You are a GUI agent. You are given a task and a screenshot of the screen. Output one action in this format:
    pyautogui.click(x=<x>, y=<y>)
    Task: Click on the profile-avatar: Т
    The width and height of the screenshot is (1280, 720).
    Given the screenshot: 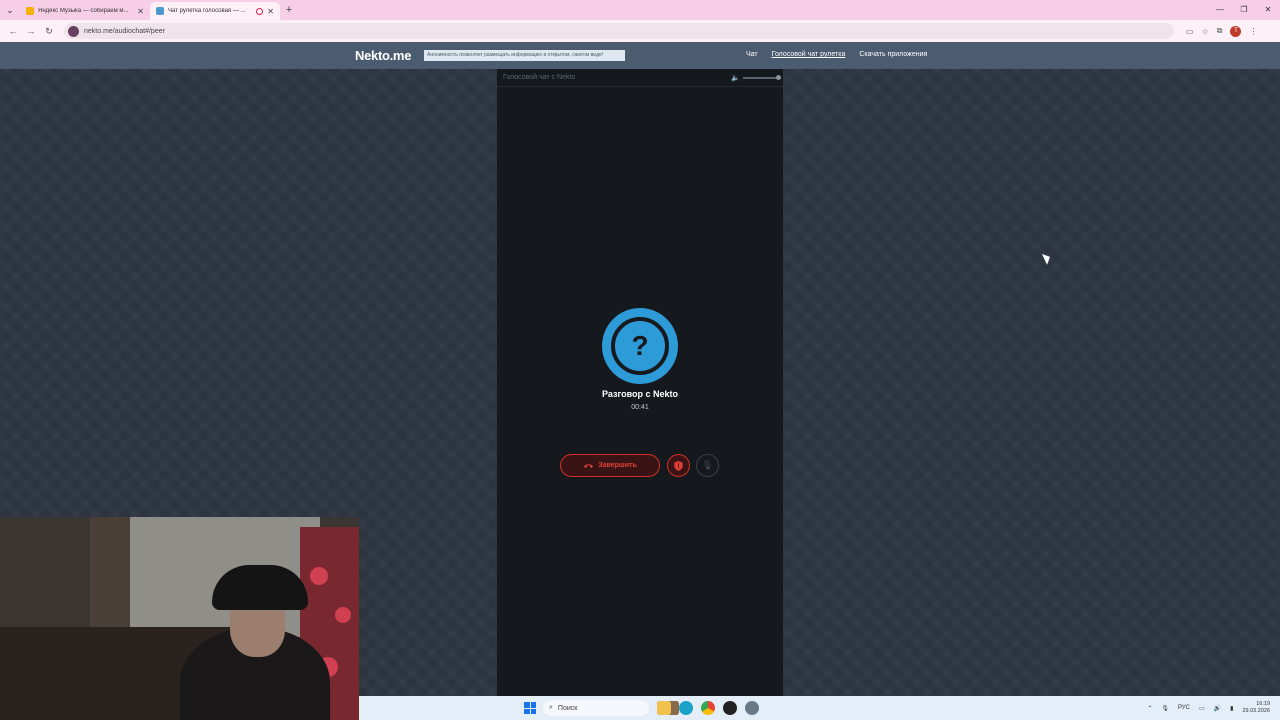 What is the action you would take?
    pyautogui.click(x=1236, y=31)
    